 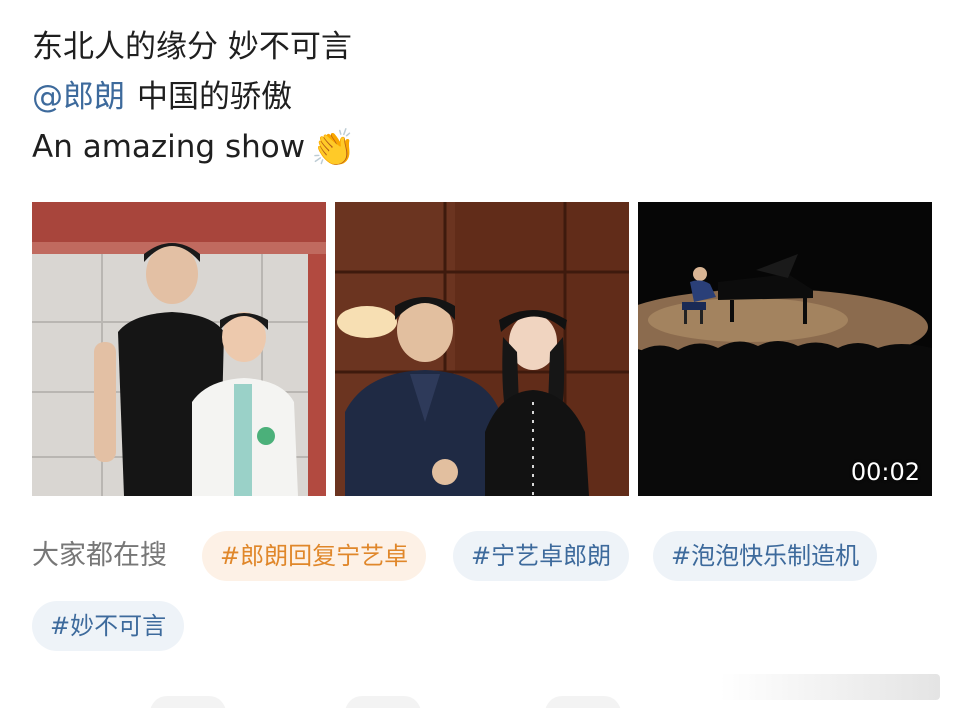 What do you see at coordinates (541, 556) in the screenshot?
I see `trending-tag: #宁艺卓郎朗` at bounding box center [541, 556].